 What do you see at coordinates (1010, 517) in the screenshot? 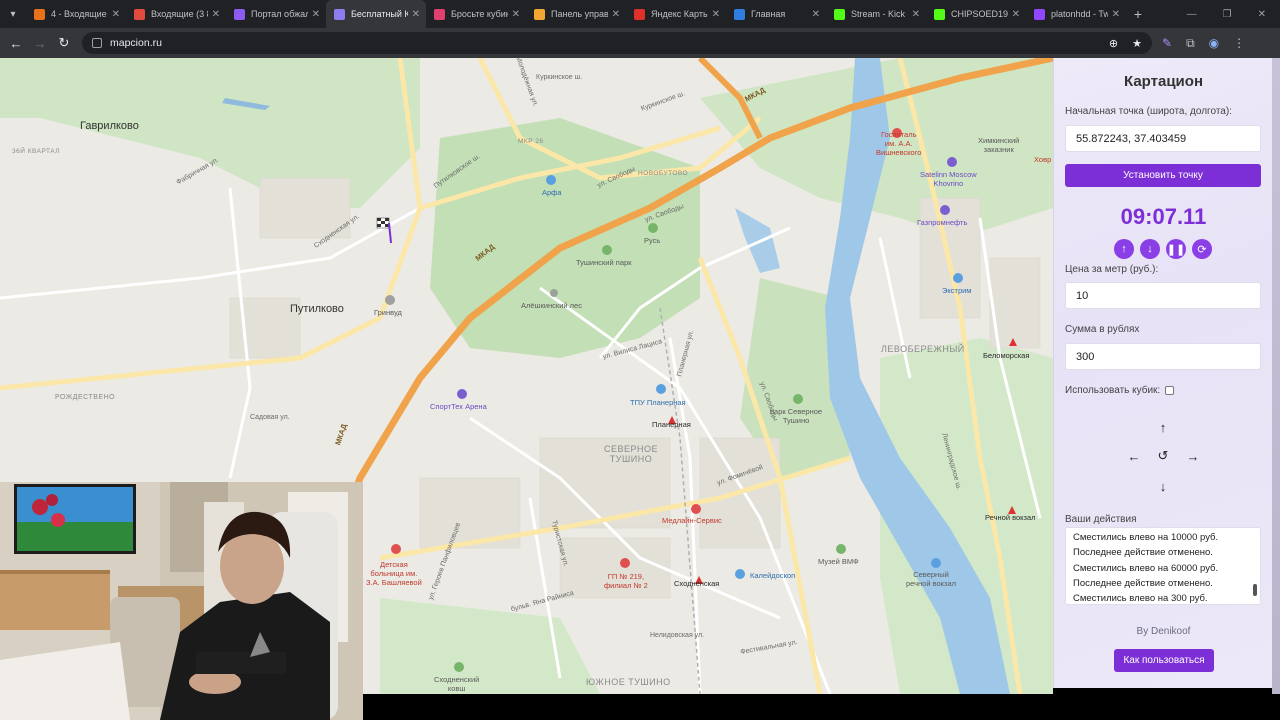
I see `metro-label: Речной вокзал` at bounding box center [1010, 517].